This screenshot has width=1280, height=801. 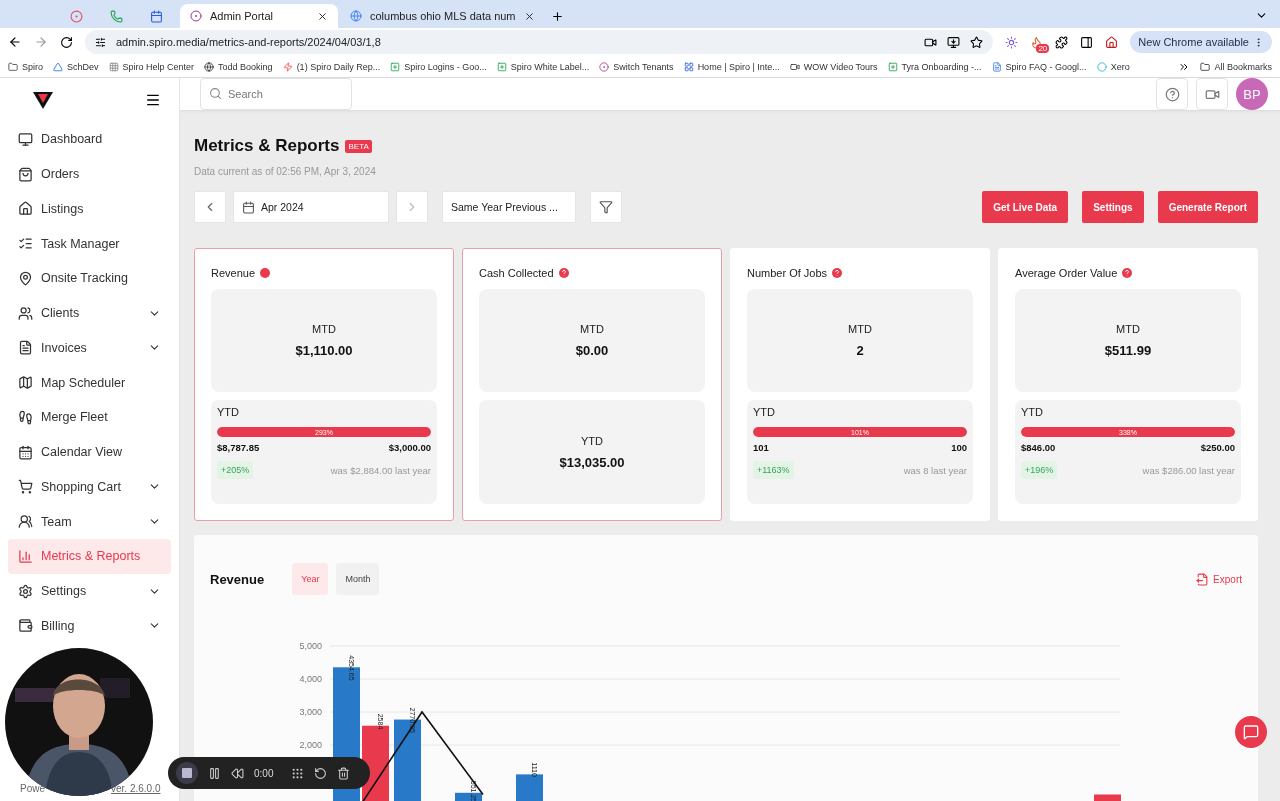 I want to click on action-button: Get Live Data, so click(x=1025, y=207).